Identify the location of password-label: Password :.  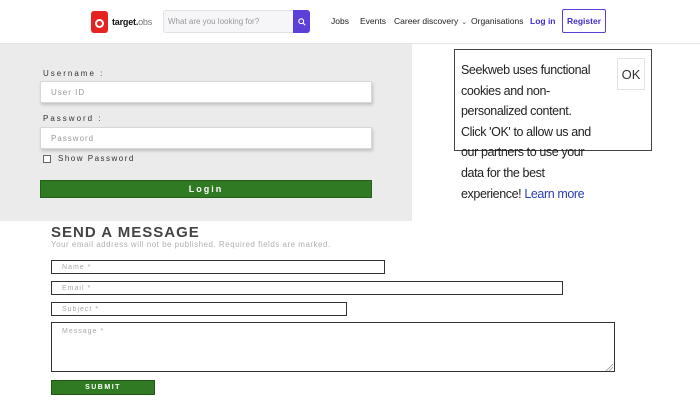
(73, 118).